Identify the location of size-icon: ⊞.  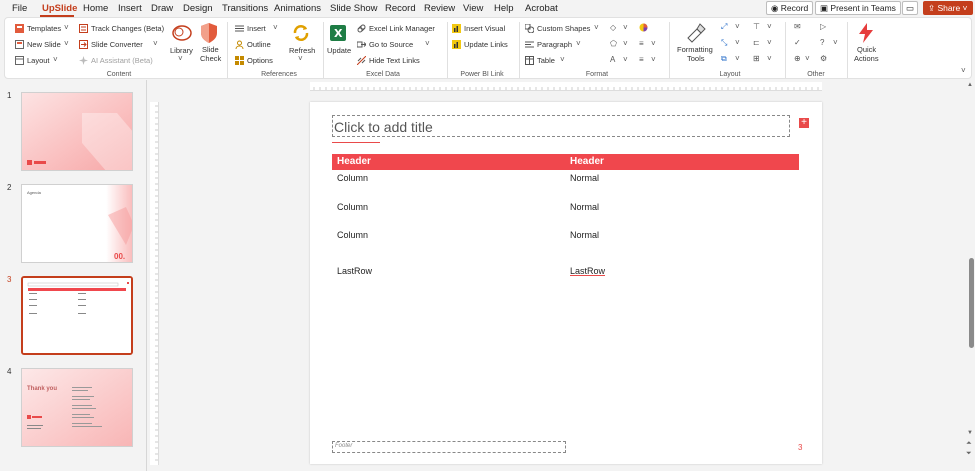
(756, 58).